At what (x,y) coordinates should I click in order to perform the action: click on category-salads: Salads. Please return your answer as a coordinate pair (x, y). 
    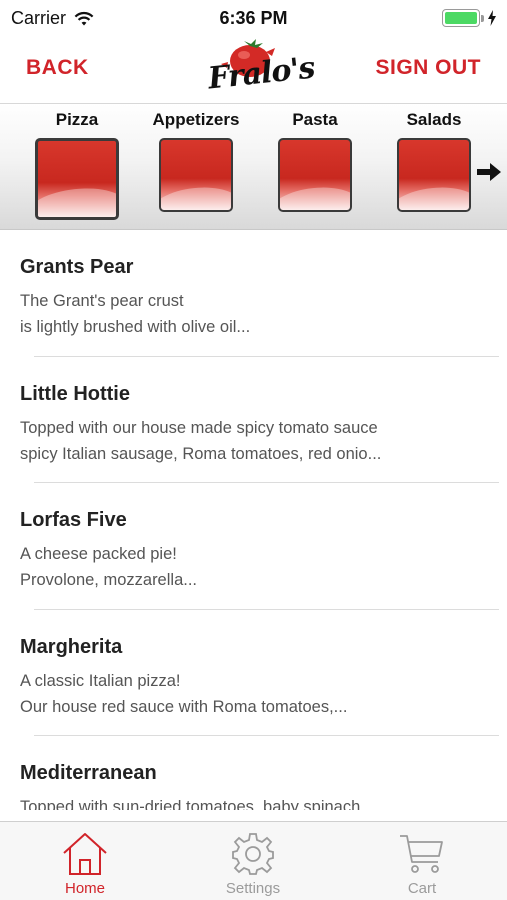
    Looking at the image, I should click on (434, 161).